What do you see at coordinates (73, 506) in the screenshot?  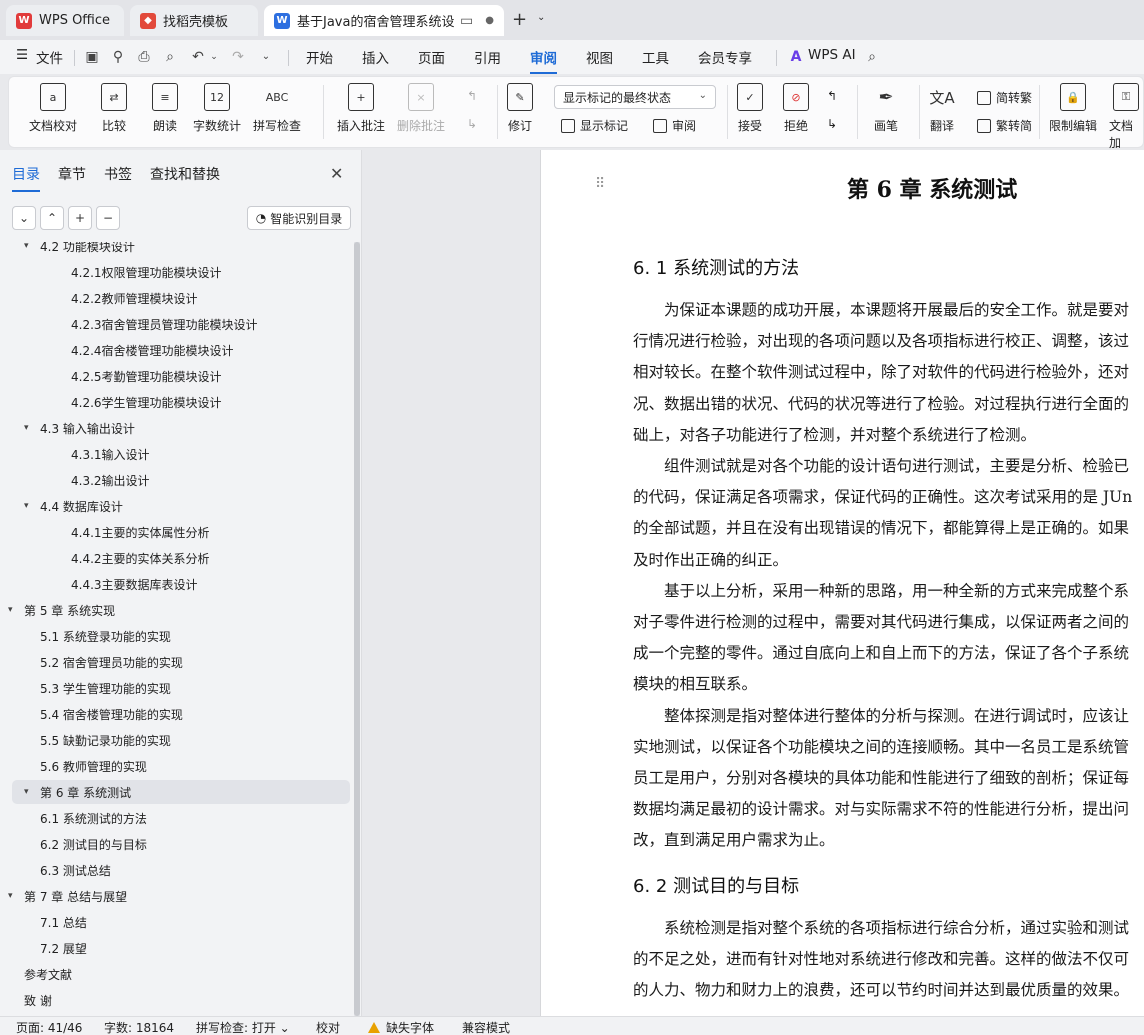 I see `toc-item: ▾ 4.4 数据库设计` at bounding box center [73, 506].